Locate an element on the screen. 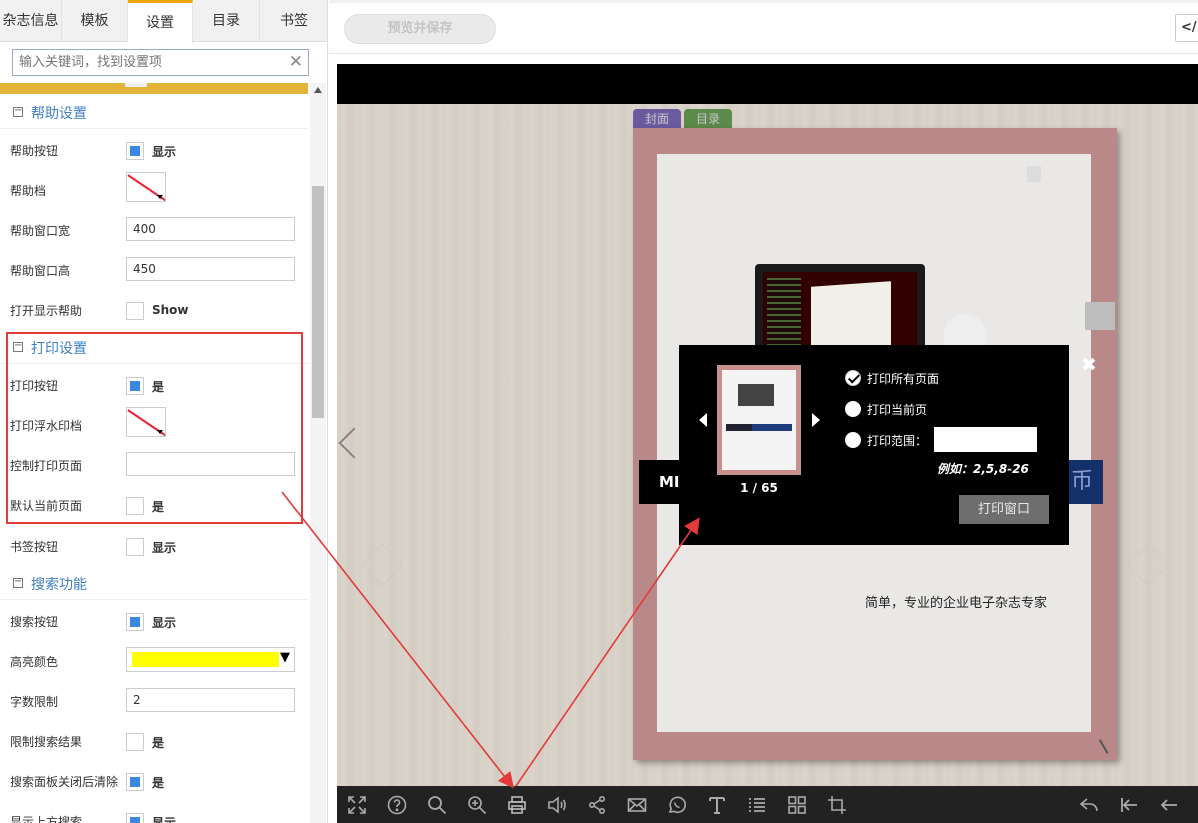  row-clear-on-close: 搜索面板关闭后清除 是 is located at coordinates (154, 781).